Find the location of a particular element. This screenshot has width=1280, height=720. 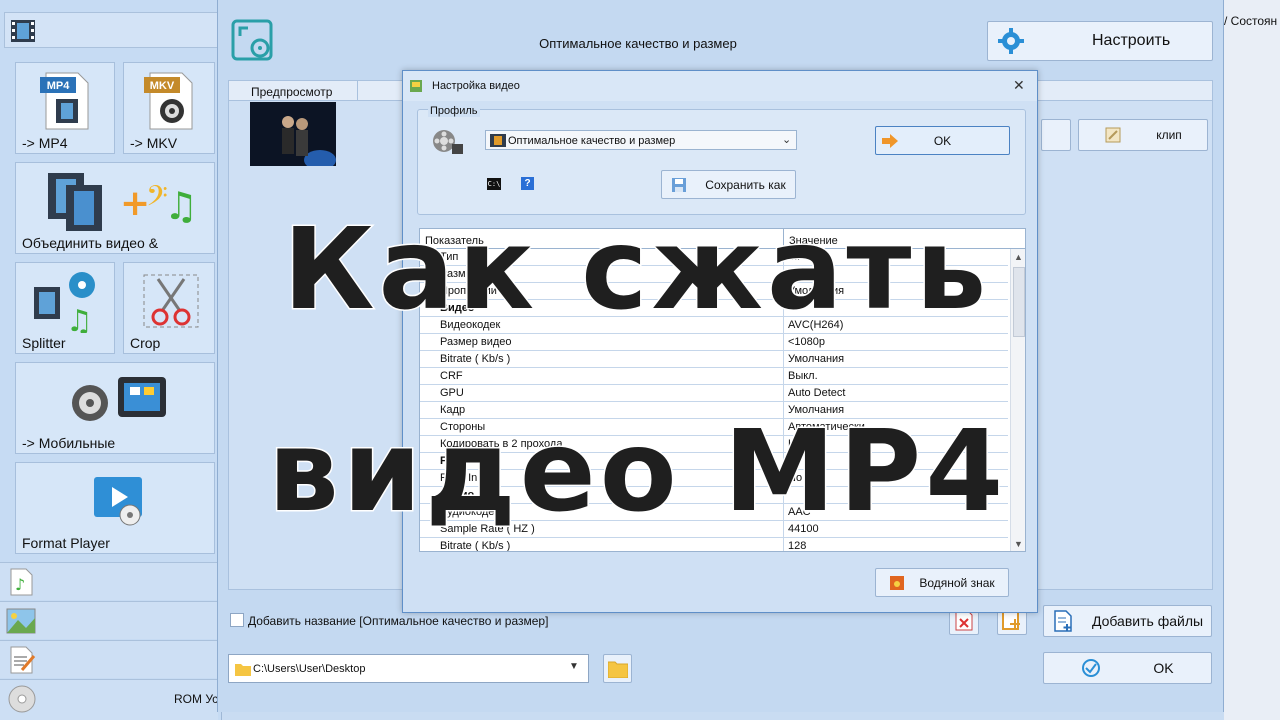

sidebar-document-section is located at coordinates (109, 659).